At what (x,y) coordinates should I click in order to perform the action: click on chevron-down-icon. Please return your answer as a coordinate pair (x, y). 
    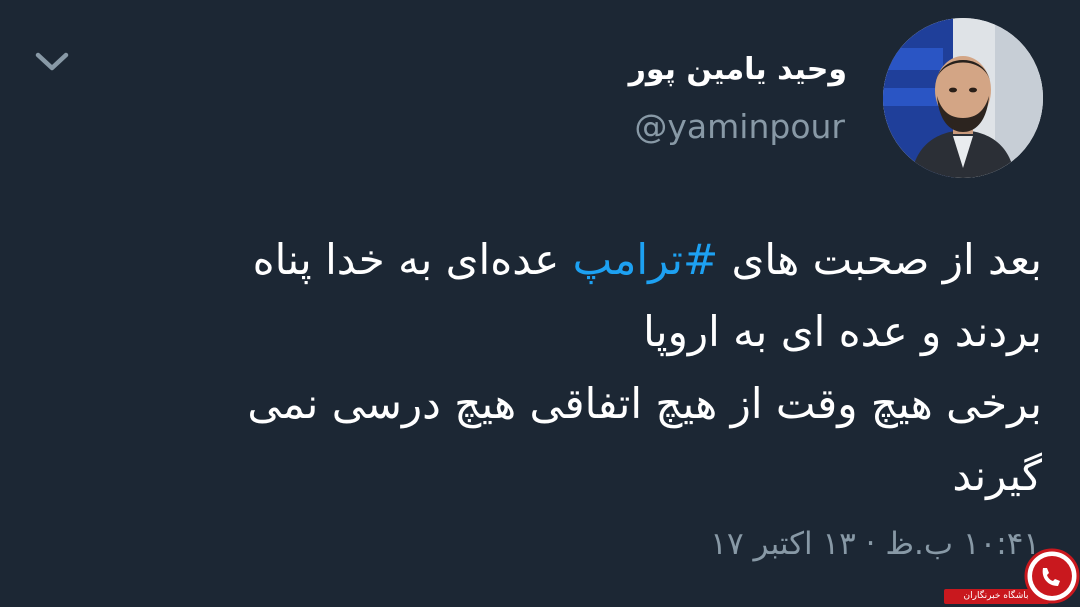
    Looking at the image, I should click on (52, 61).